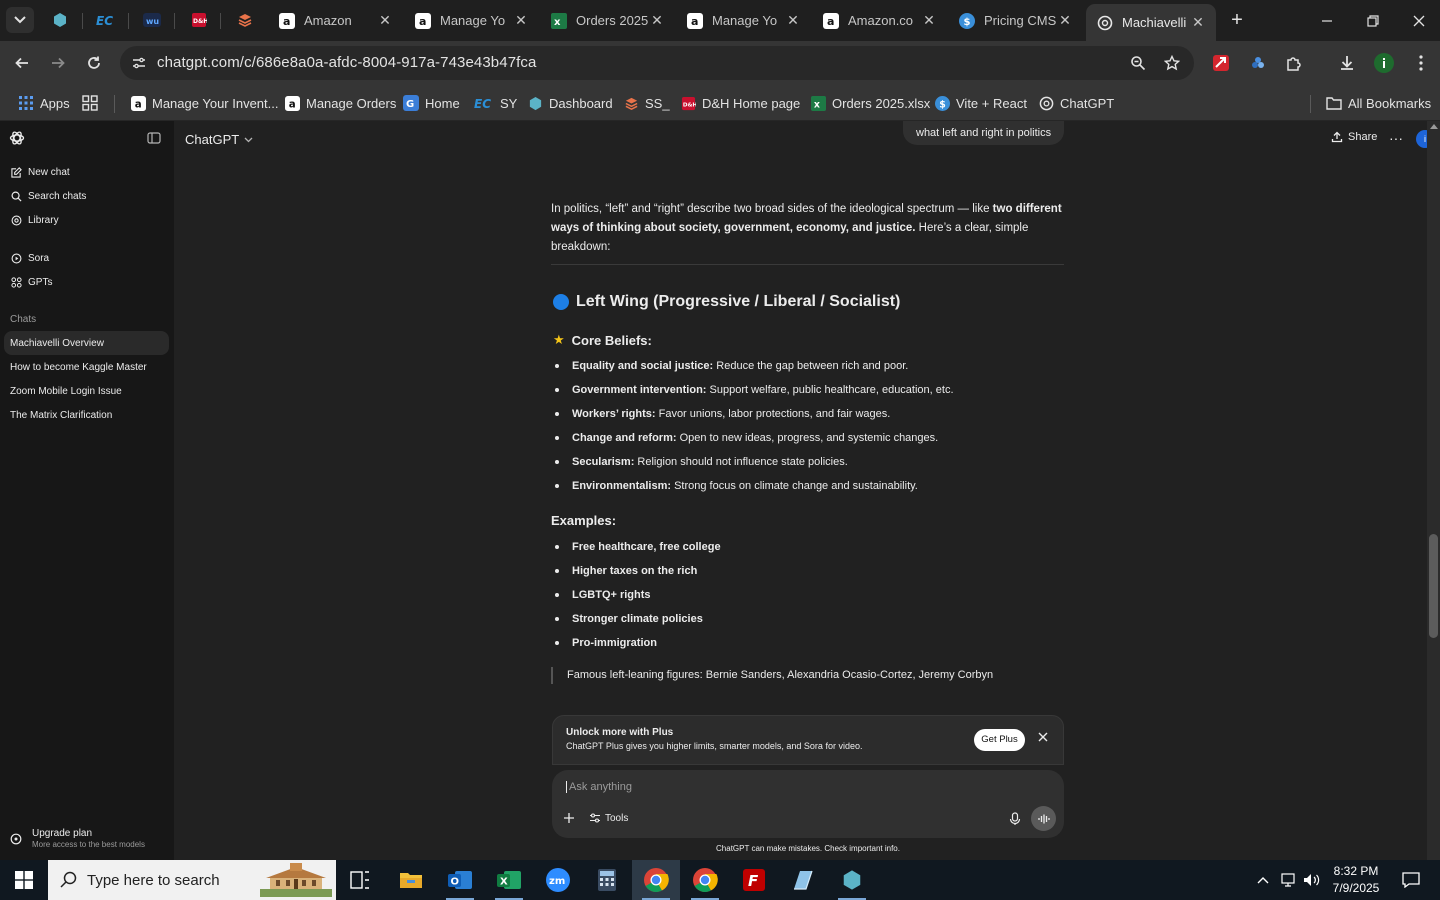  Describe the element at coordinates (1347, 63) in the screenshot. I see `downloads-icon` at that location.